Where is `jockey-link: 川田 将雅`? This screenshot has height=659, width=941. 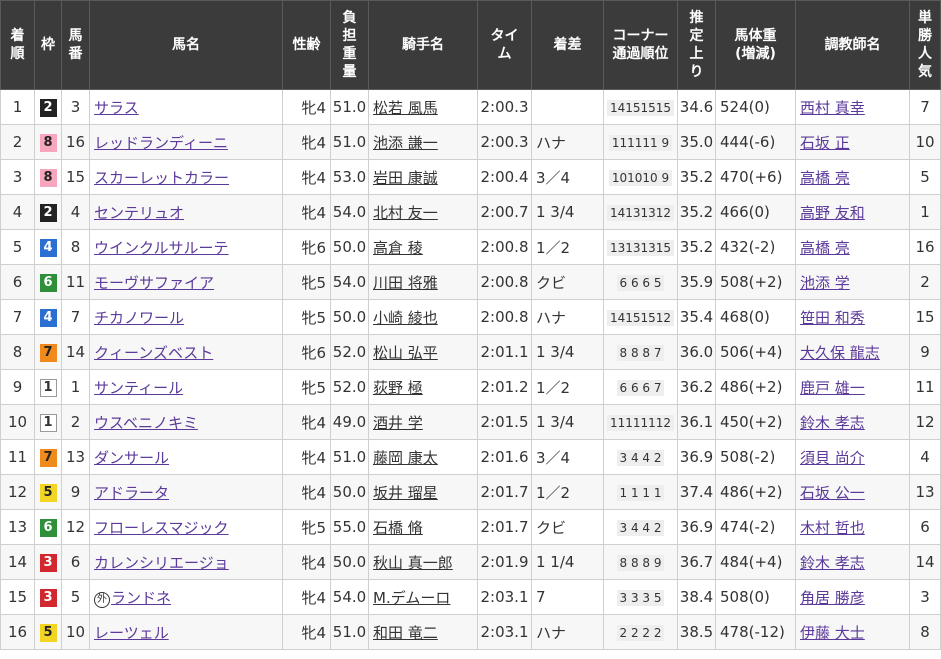
jockey-link: 川田 将雅 is located at coordinates (405, 283).